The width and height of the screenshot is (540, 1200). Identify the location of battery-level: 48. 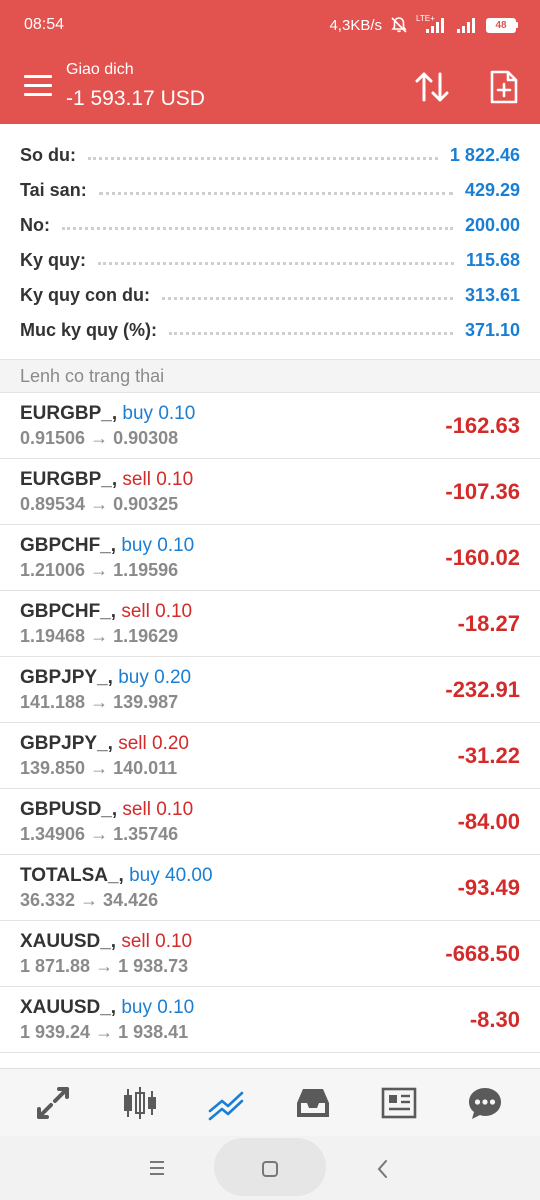
(501, 25).